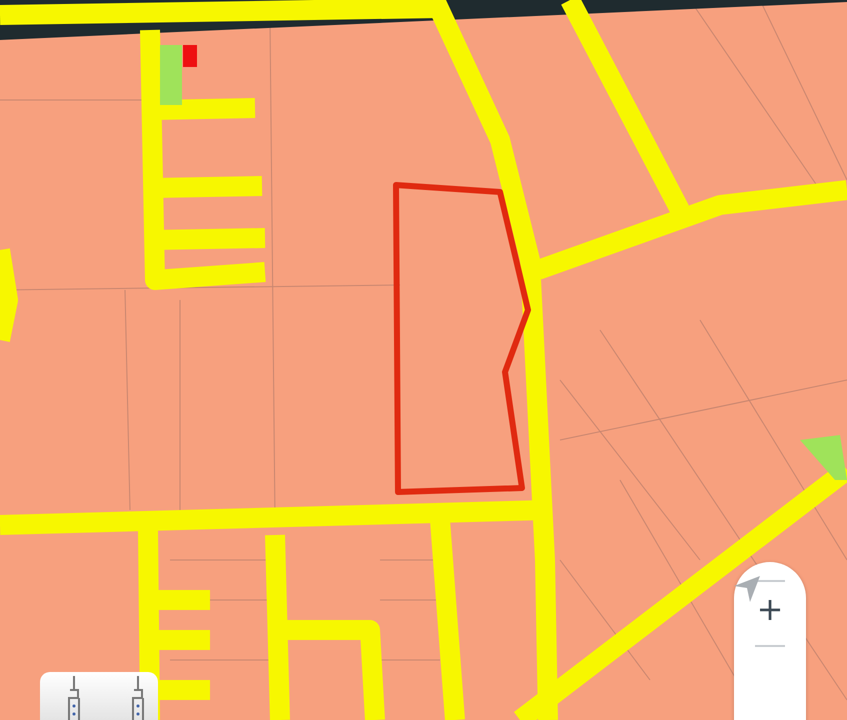 This screenshot has height=720, width=847. I want to click on plot-marker, so click(190, 56).